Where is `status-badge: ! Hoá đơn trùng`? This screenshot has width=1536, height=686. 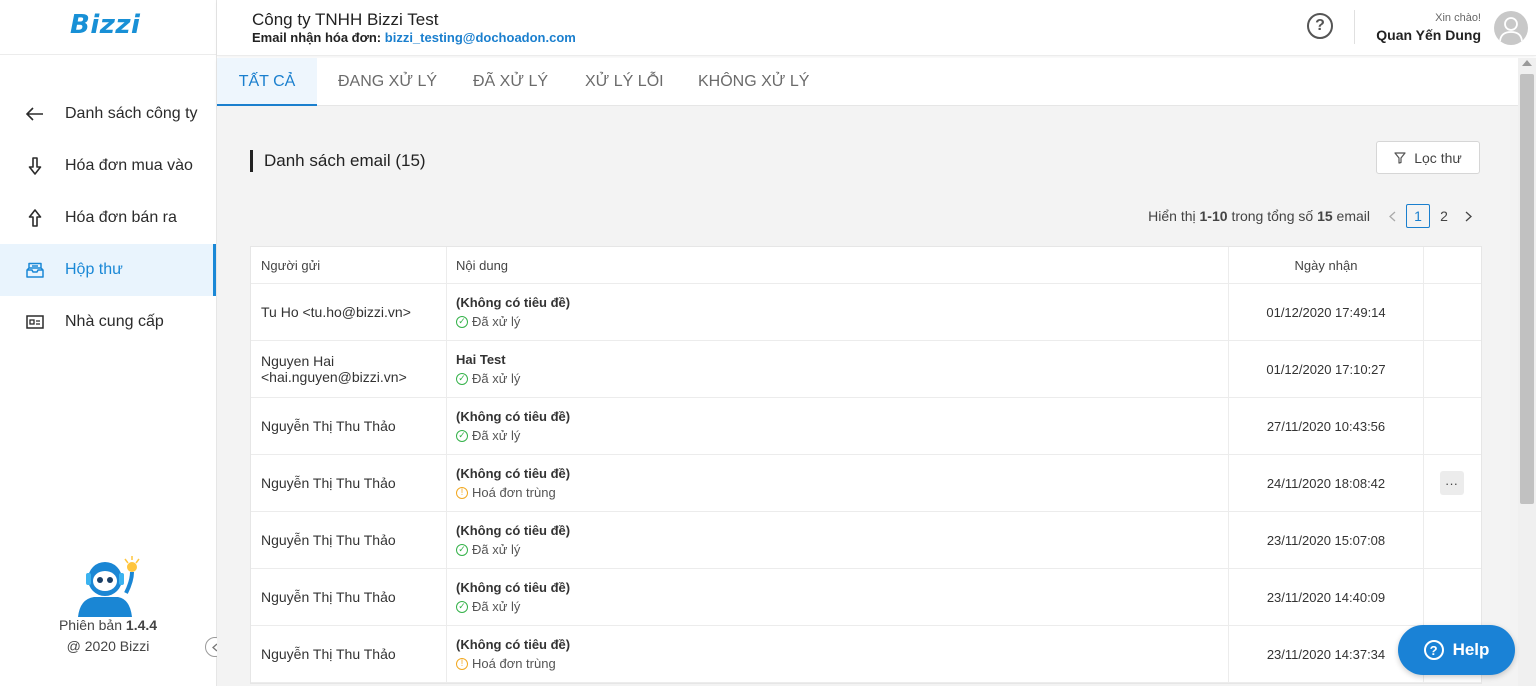 status-badge: ! Hoá đơn trùng is located at coordinates (842, 492).